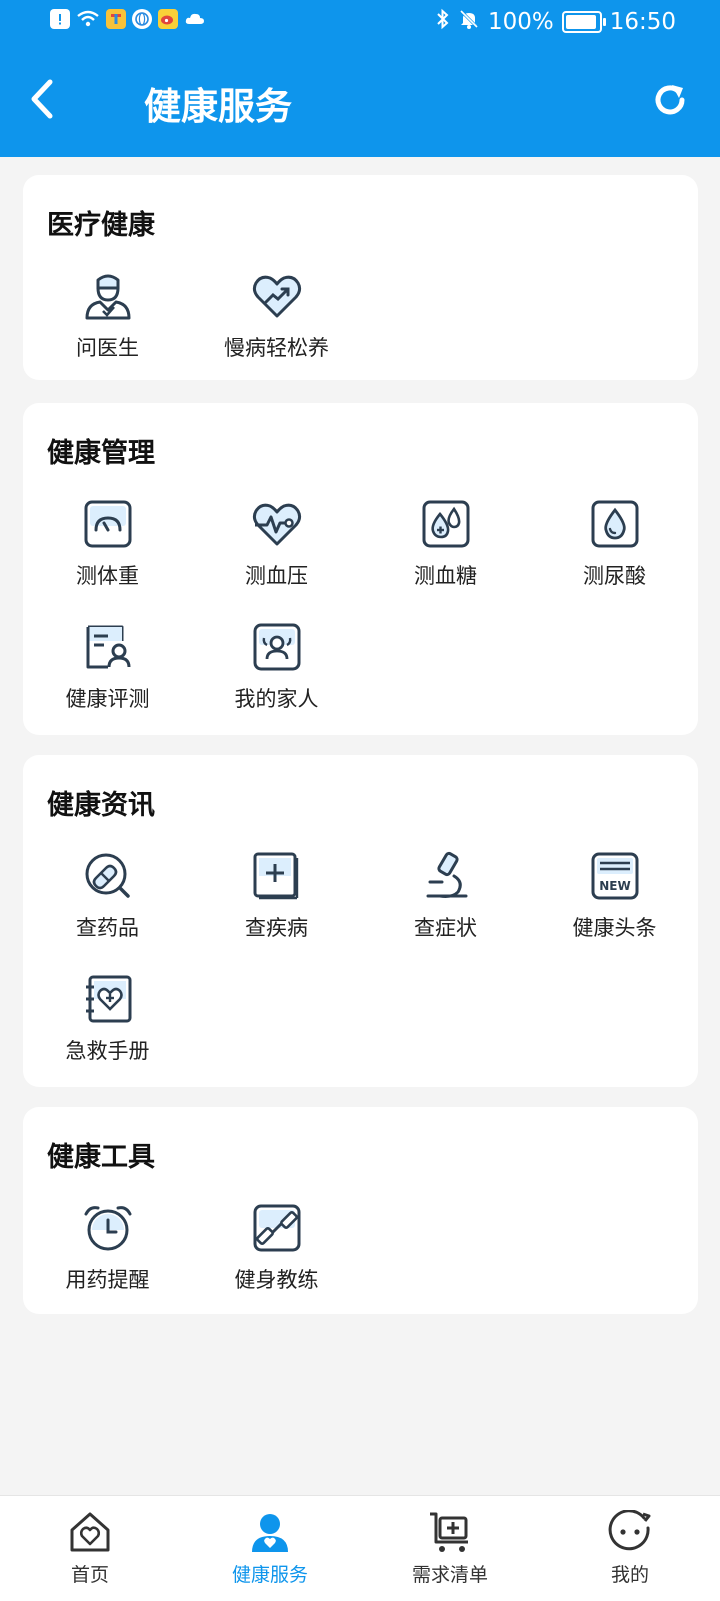 This screenshot has height=1601, width=720. Describe the element at coordinates (443, 22) in the screenshot. I see `bluetooth-icon` at that location.